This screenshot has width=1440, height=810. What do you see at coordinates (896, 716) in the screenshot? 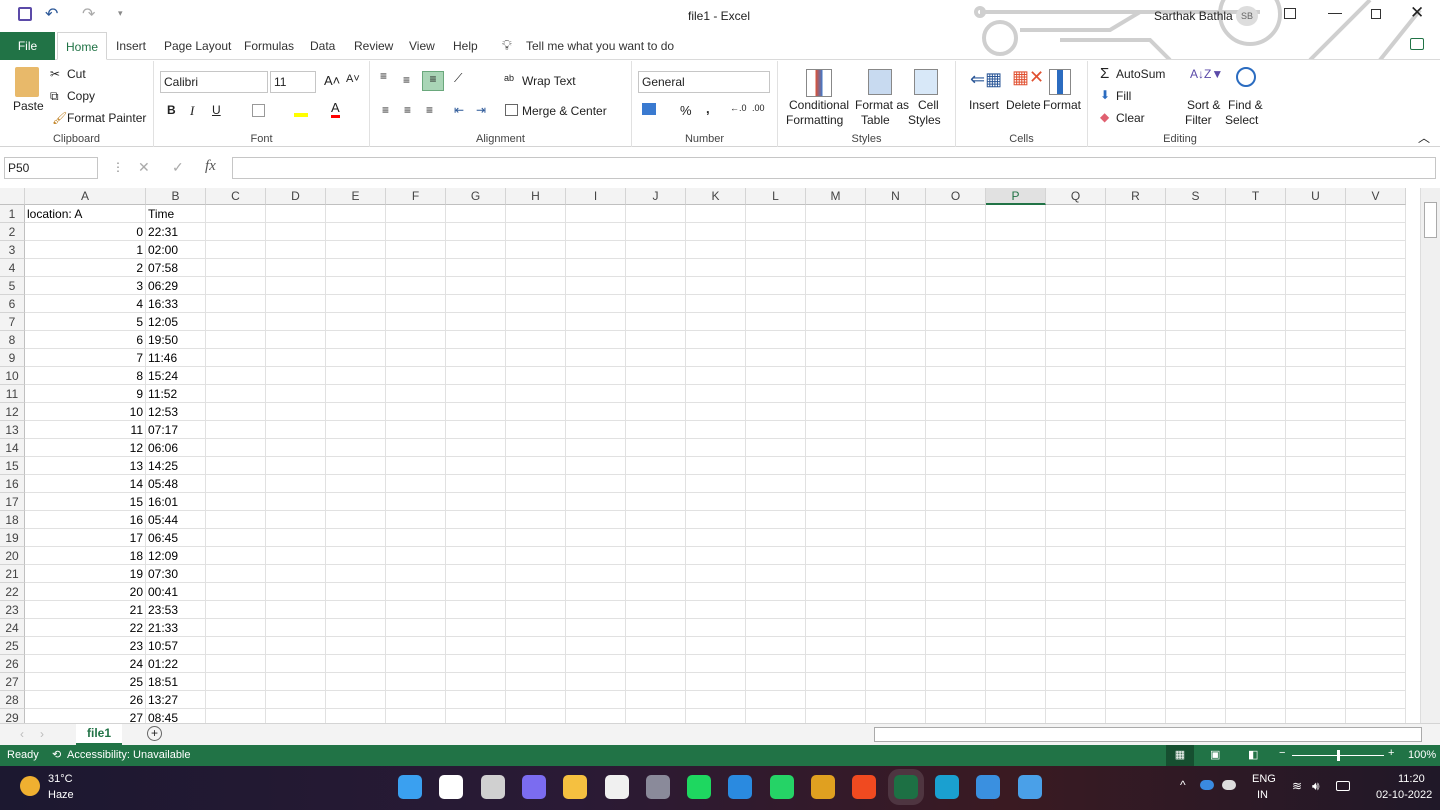
I see `cell-N29` at bounding box center [896, 716].